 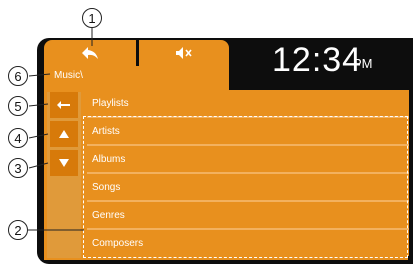 What do you see at coordinates (18, 138) in the screenshot?
I see `callout-4: 4` at bounding box center [18, 138].